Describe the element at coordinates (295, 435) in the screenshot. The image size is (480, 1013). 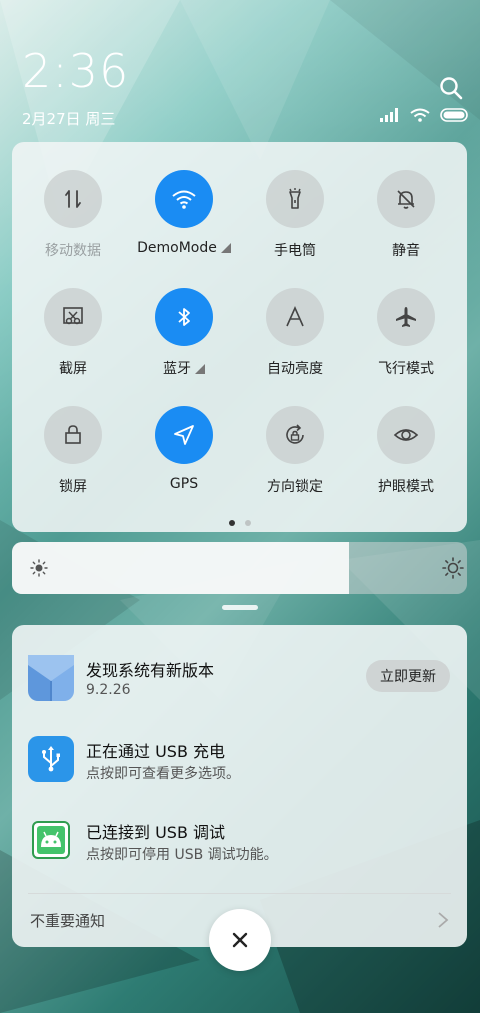
I see `rotation-lock-icon` at that location.